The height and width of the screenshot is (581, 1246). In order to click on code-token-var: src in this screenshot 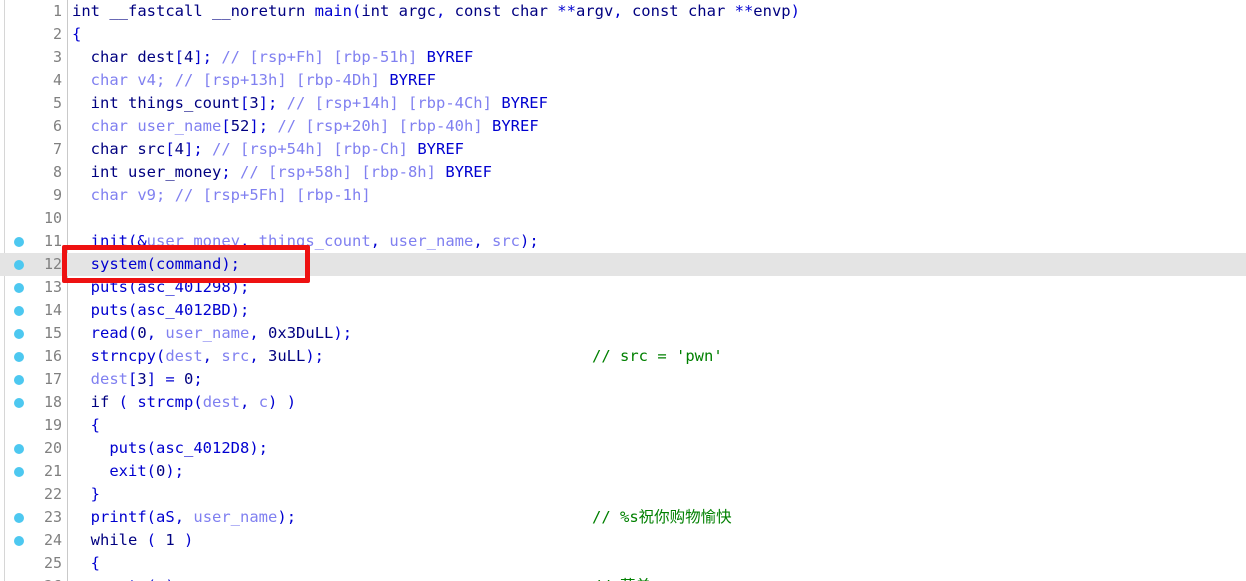, I will do `click(506, 241)`.